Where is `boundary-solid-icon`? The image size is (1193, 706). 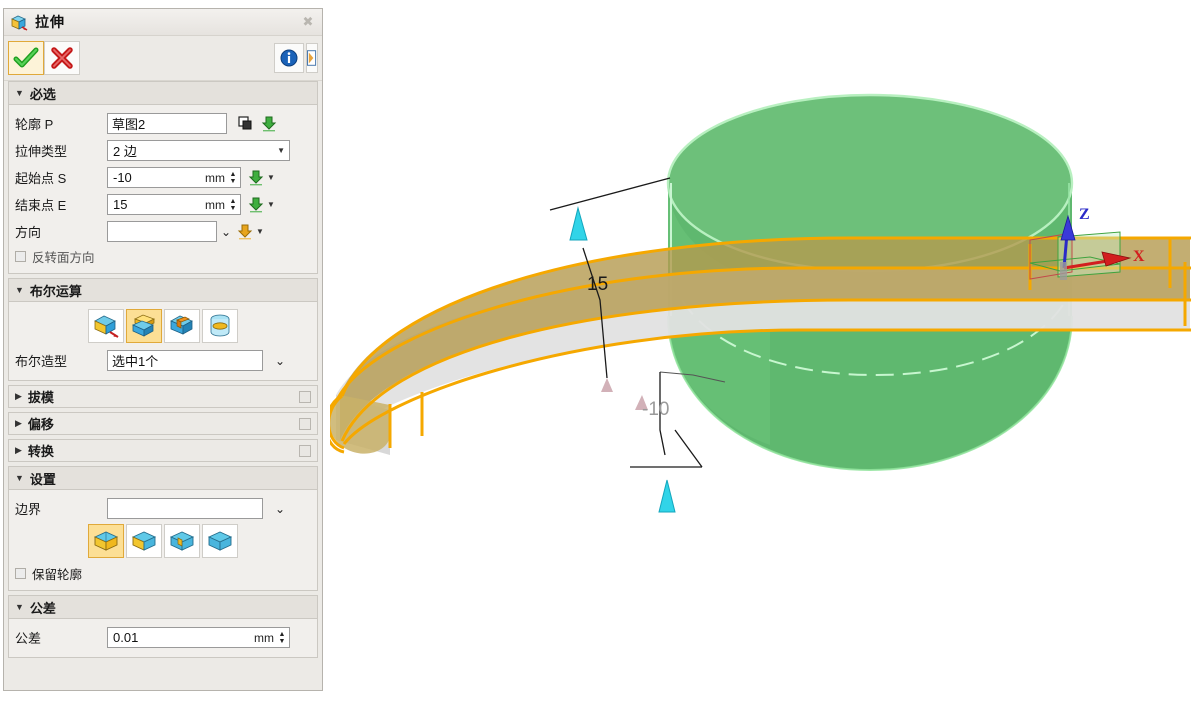 boundary-solid-icon is located at coordinates (106, 541).